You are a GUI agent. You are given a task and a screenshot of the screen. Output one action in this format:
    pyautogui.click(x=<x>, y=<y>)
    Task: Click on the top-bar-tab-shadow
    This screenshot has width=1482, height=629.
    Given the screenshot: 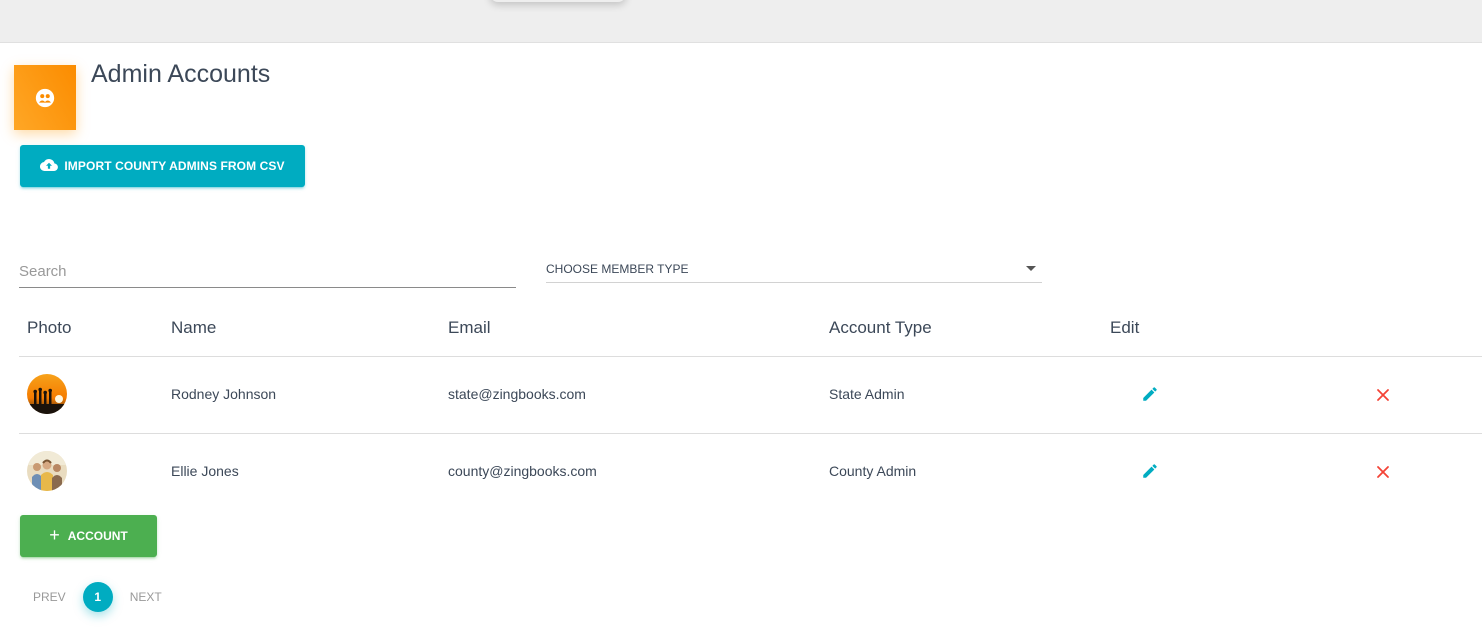 What is the action you would take?
    pyautogui.click(x=558, y=1)
    